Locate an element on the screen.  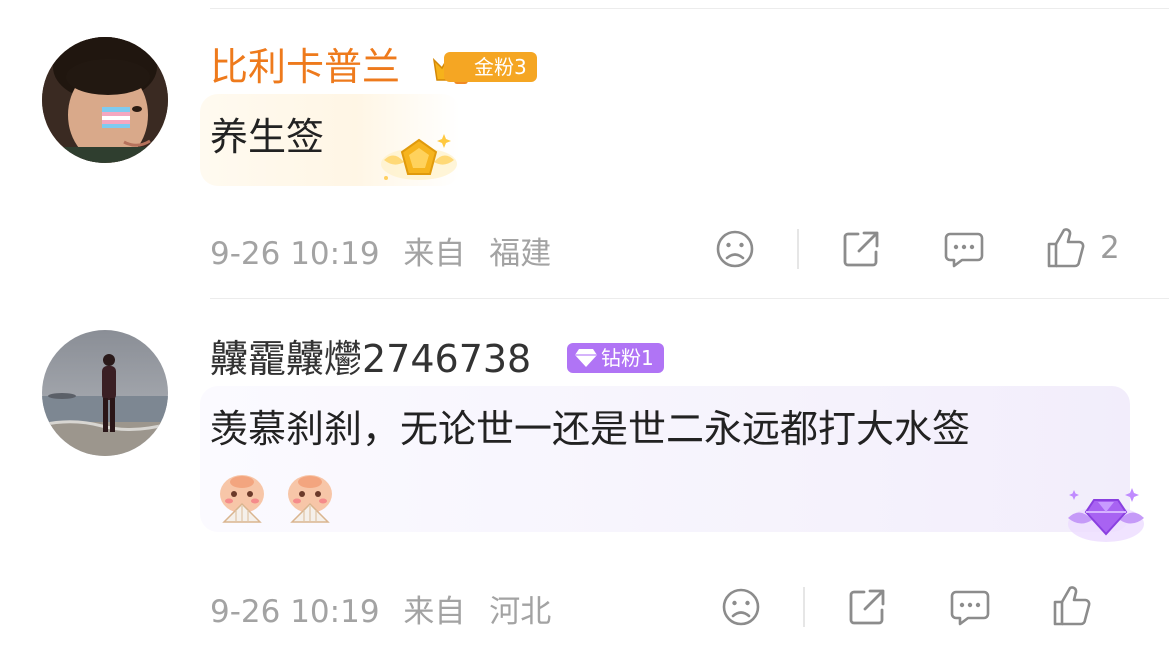
comment-meta: 9-26 10:19 来自 福建 is located at coordinates (387, 250).